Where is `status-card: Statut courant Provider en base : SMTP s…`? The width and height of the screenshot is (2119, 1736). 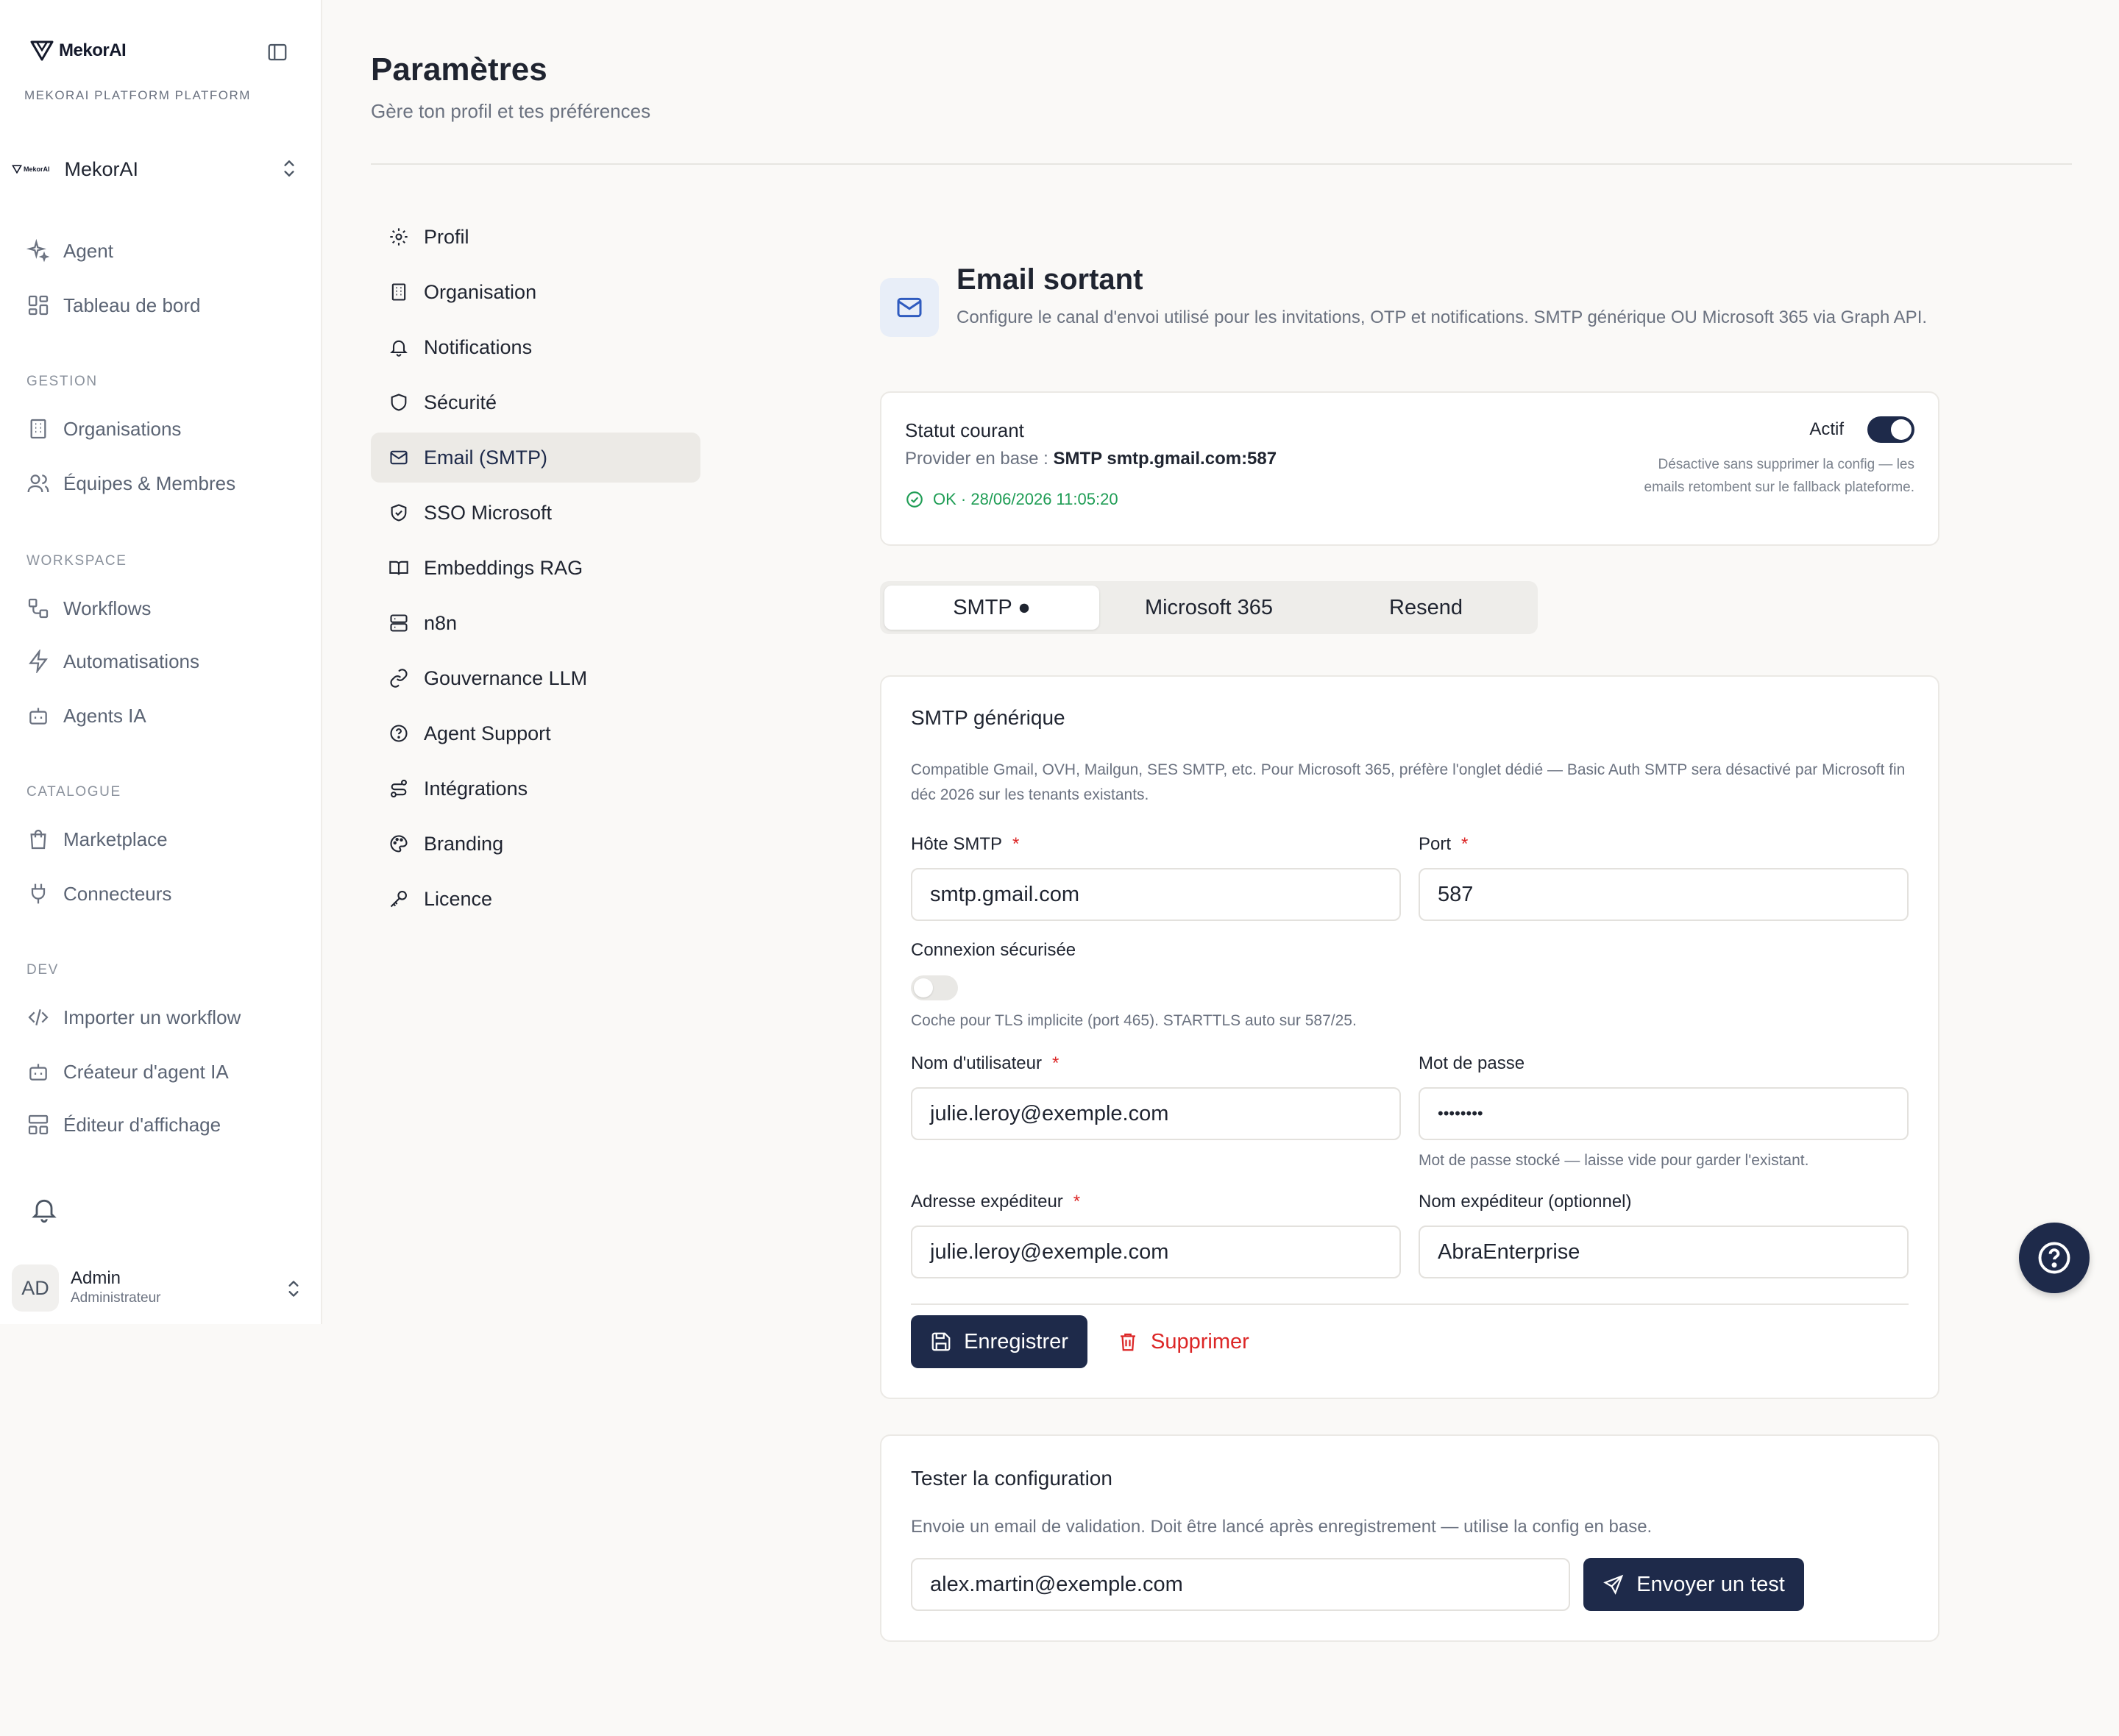 status-card: Statut courant Provider en base : SMTP s… is located at coordinates (1409, 468).